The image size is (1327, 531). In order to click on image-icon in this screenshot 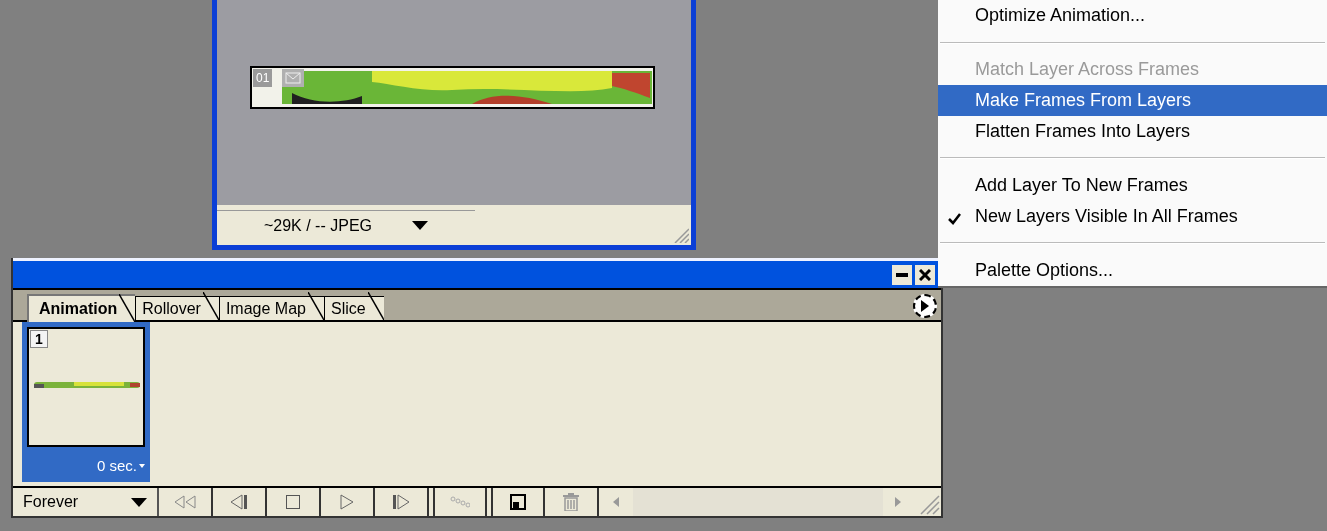, I will do `click(293, 78)`.